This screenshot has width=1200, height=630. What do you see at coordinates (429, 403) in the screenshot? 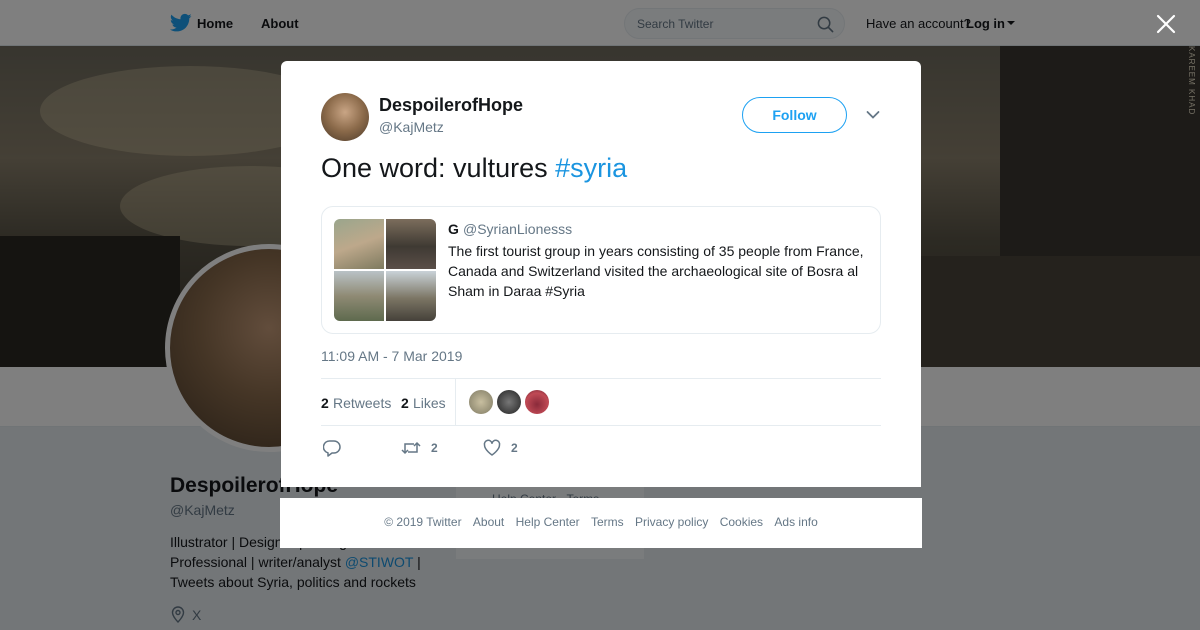
I see `likes-label: Likes` at bounding box center [429, 403].